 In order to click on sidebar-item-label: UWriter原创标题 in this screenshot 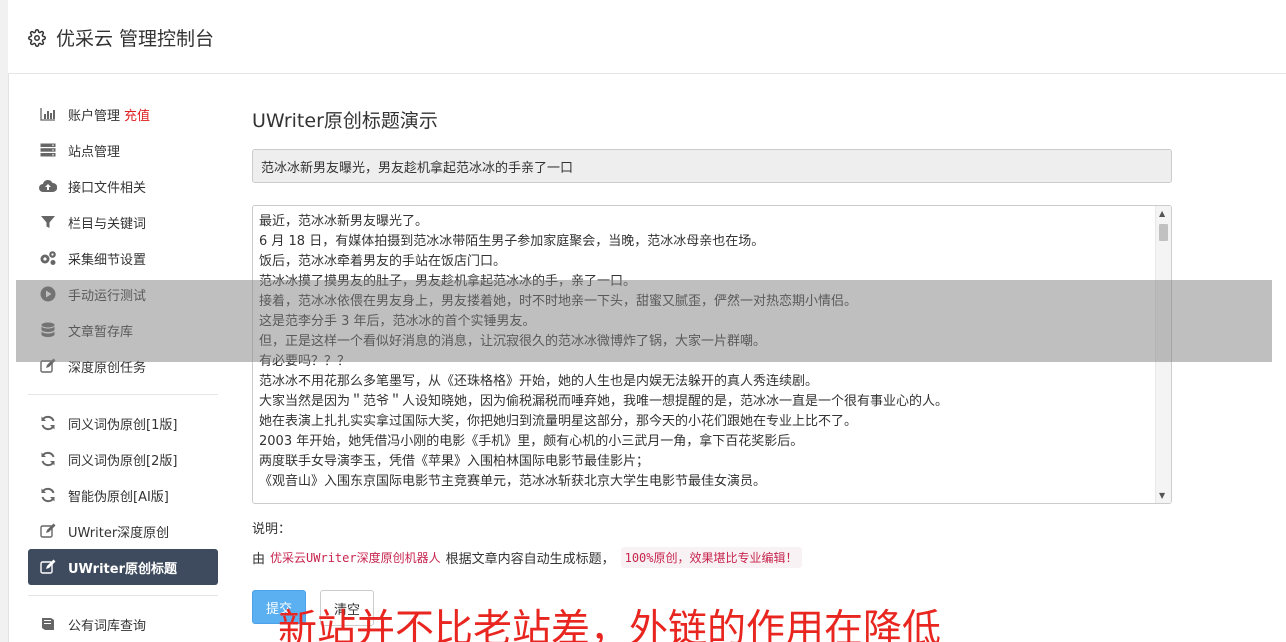, I will do `click(122, 569)`.